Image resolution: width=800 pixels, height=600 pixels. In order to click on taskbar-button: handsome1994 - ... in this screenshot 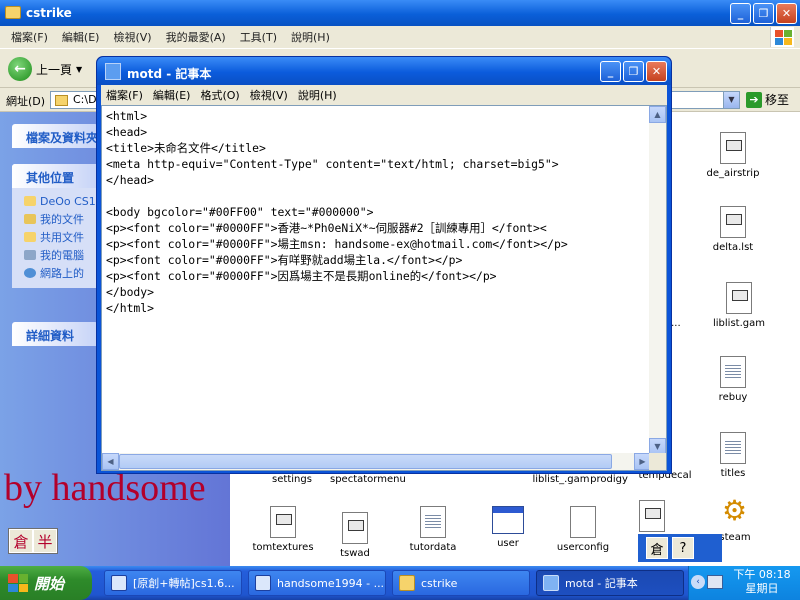, I will do `click(317, 583)`.